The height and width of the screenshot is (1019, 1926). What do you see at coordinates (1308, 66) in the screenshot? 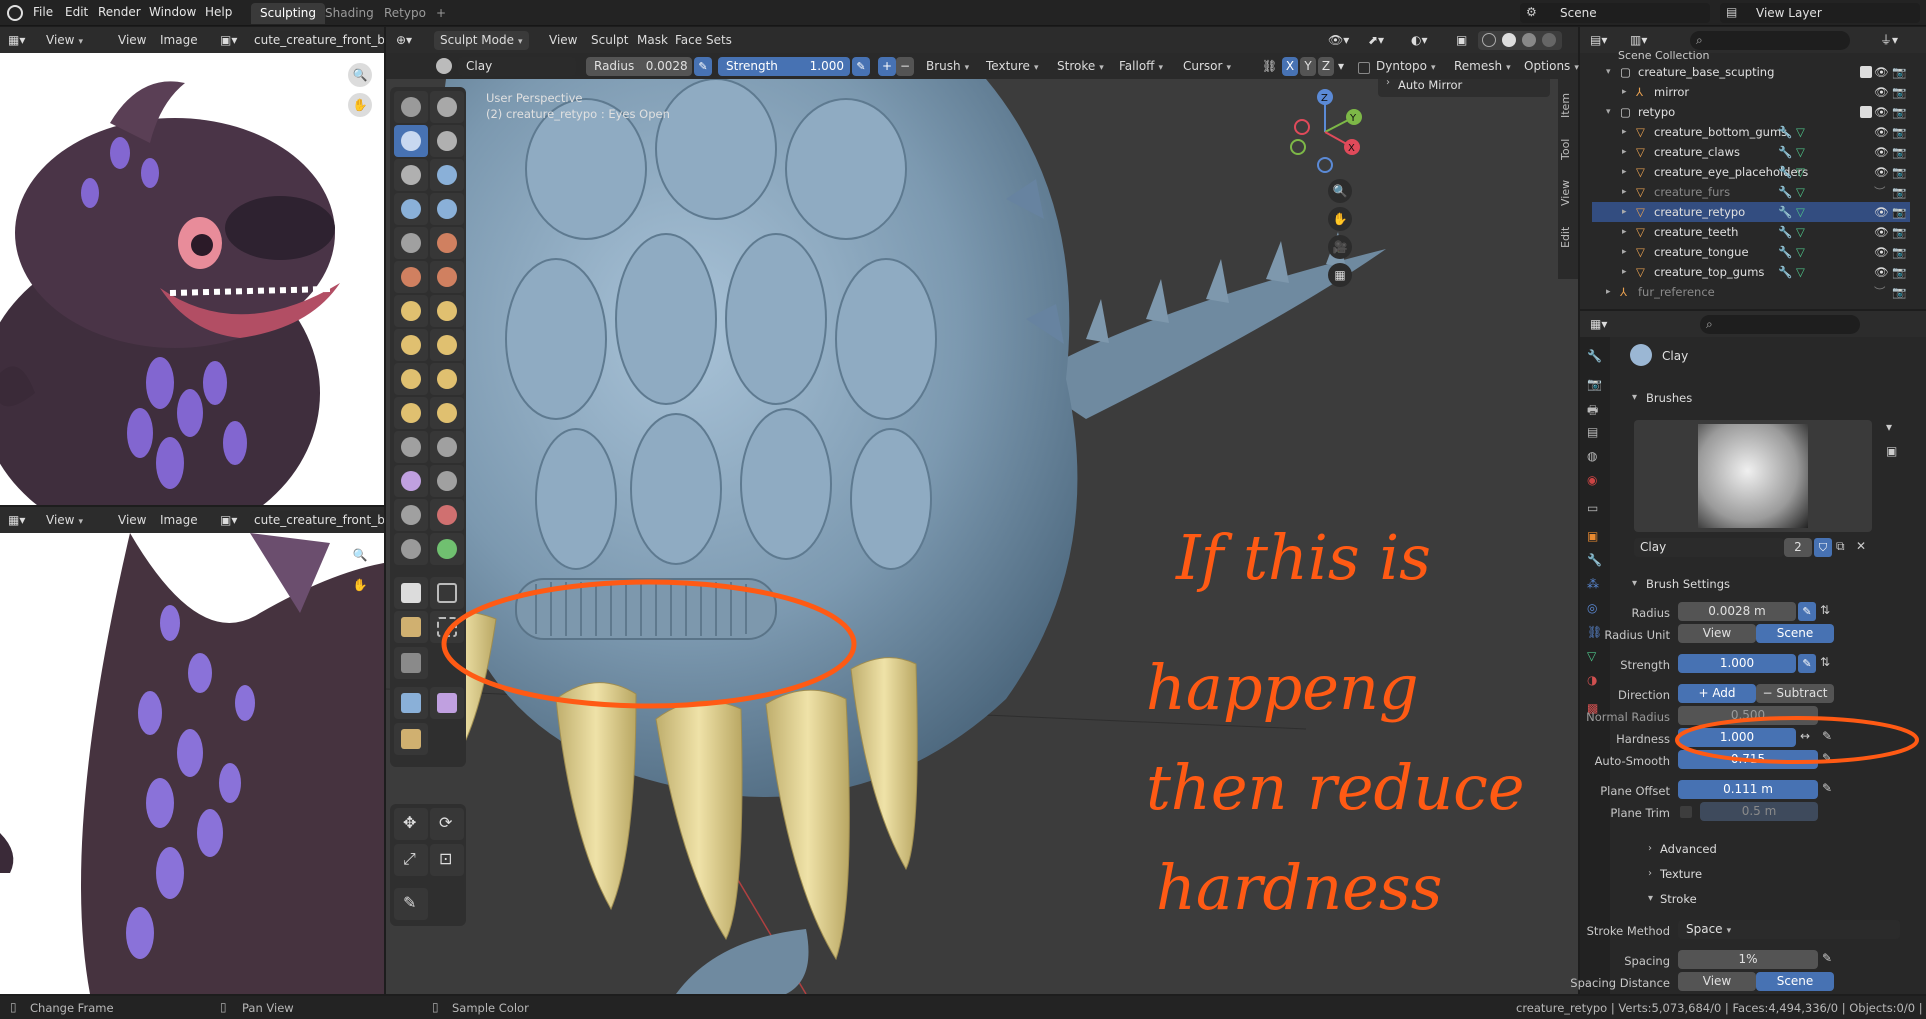
I see `mirror-y-toggle: Y` at bounding box center [1308, 66].